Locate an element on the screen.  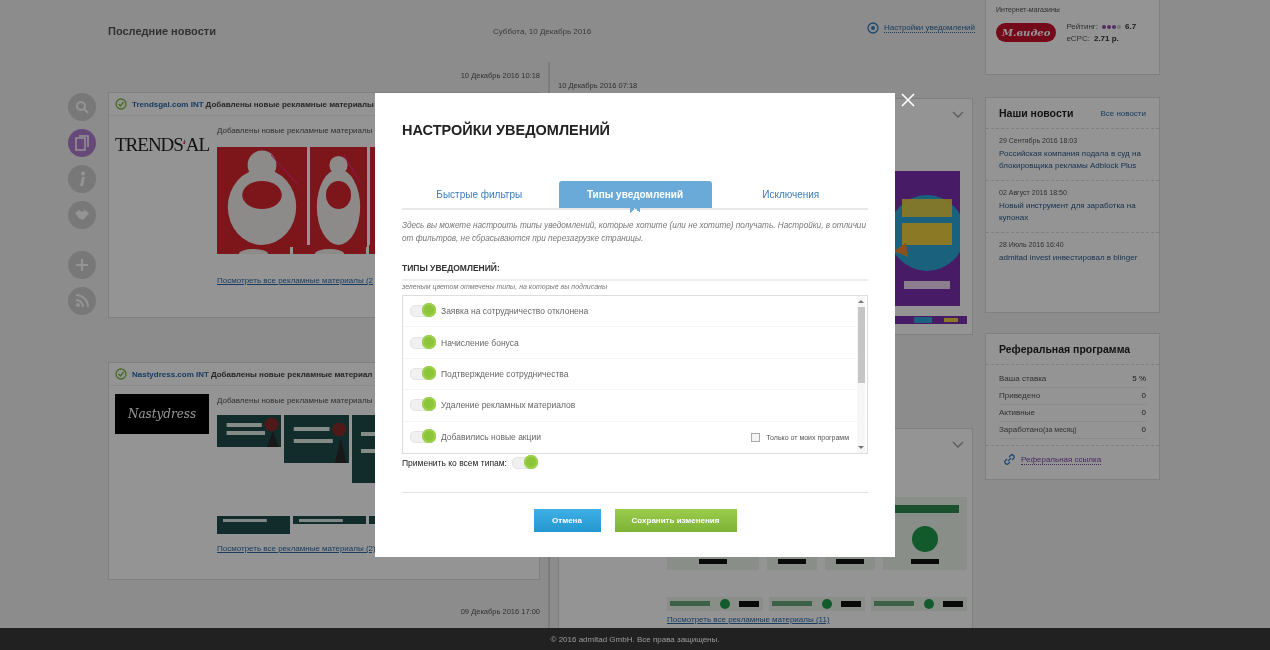
save-button: Сохранить изменения is located at coordinates (675, 520).